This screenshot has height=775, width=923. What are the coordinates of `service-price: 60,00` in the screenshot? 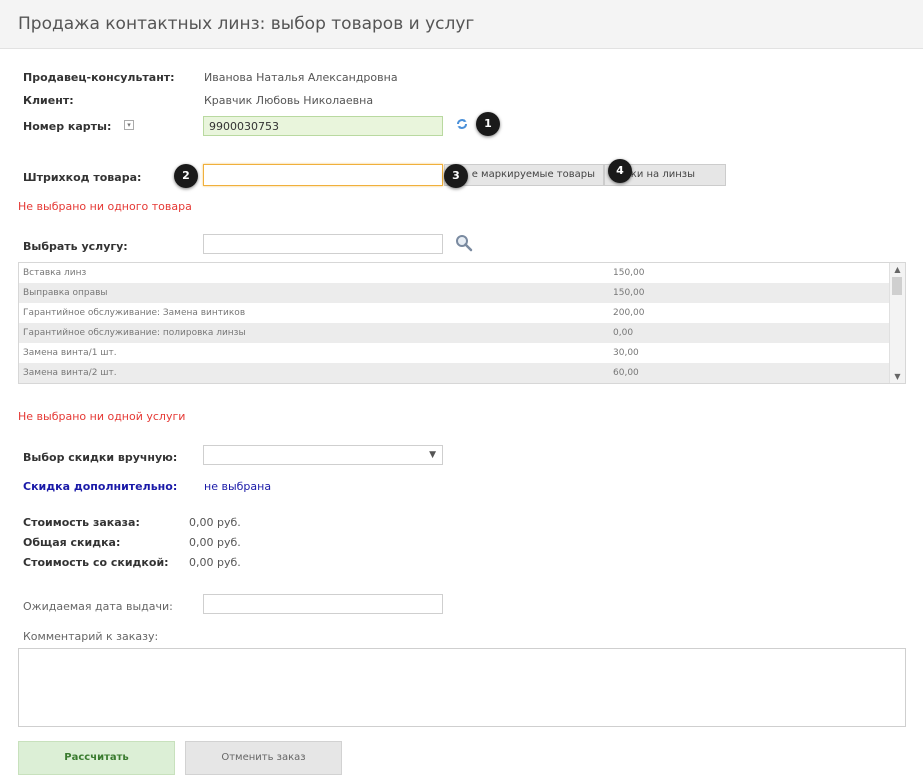 It's located at (626, 373).